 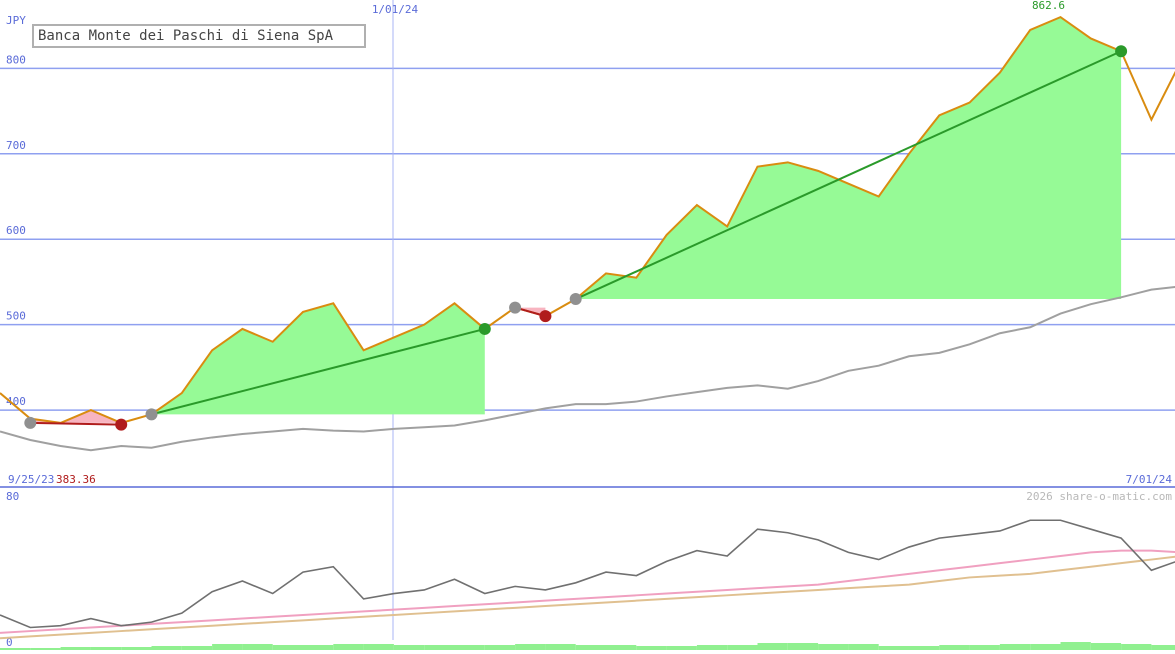 What do you see at coordinates (199, 36) in the screenshot?
I see `chart-title: Banca Monte dei Paschi di Siena SpA` at bounding box center [199, 36].